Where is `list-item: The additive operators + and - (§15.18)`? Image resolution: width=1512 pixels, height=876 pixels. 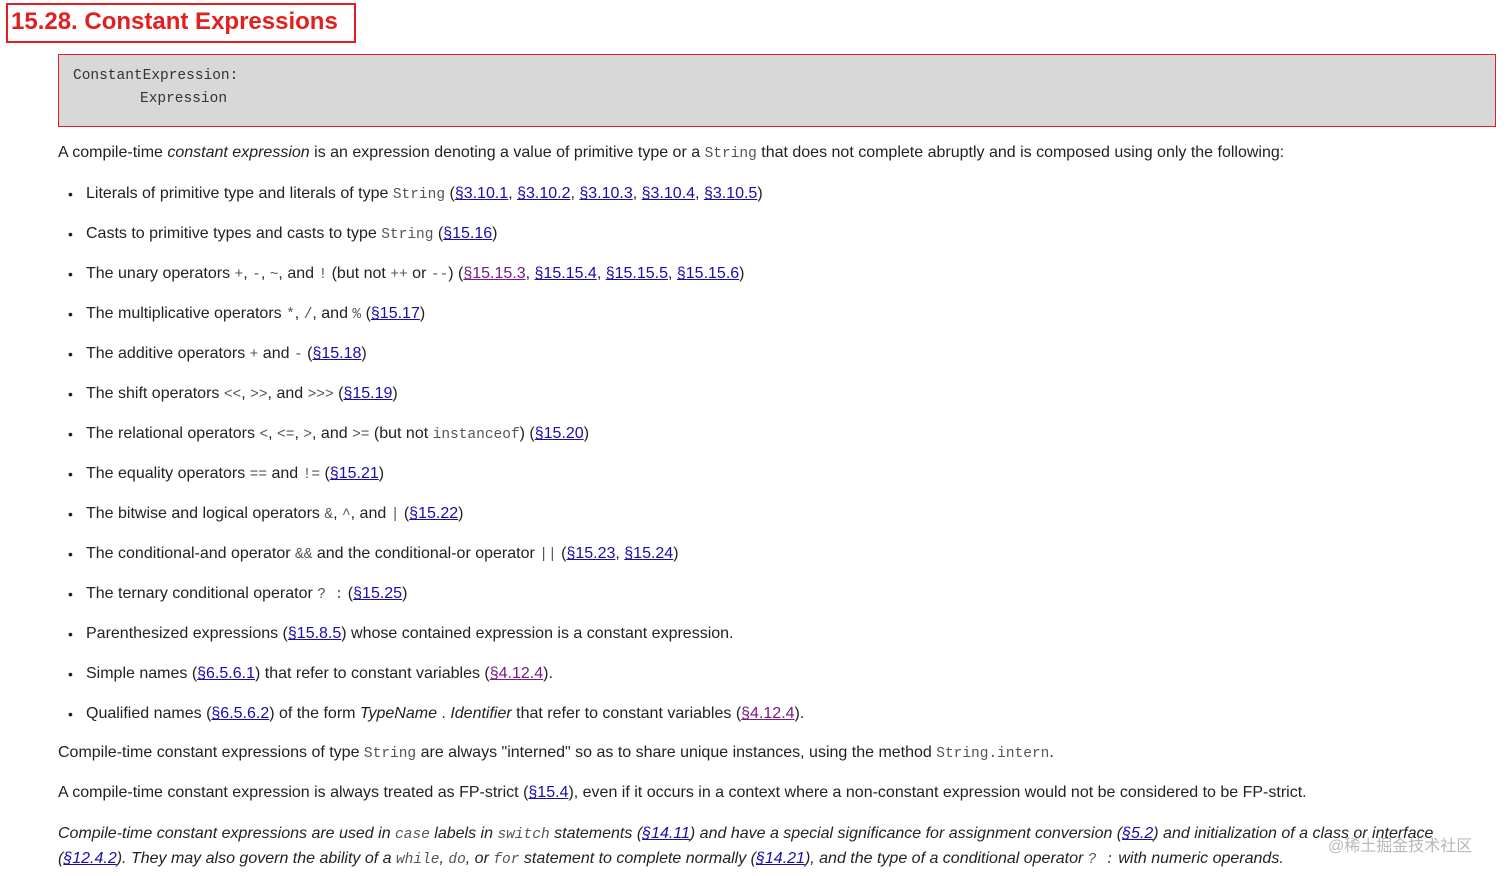 list-item: The additive operators + and - (§15.18) is located at coordinates (431, 360).